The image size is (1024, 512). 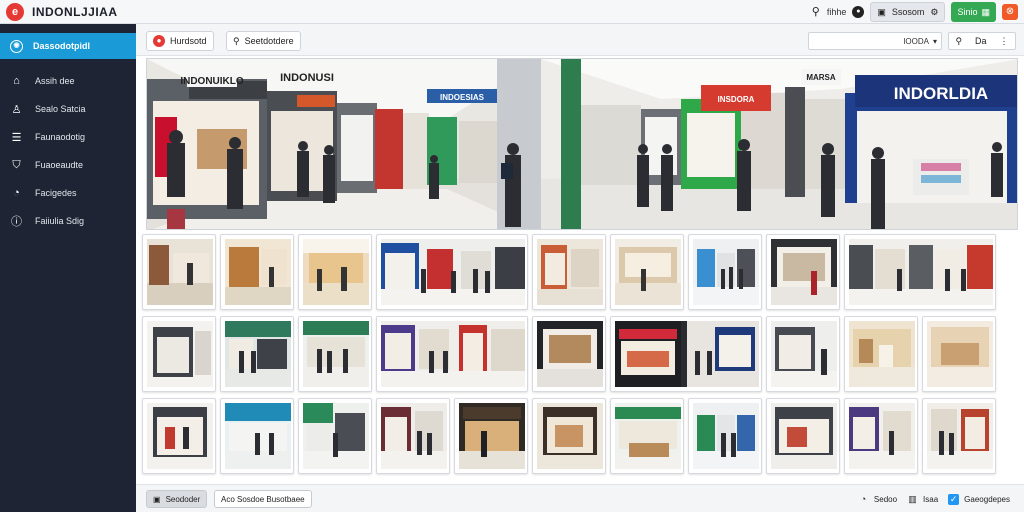 I want to click on close-icon: ⊗, so click(x=1010, y=12).